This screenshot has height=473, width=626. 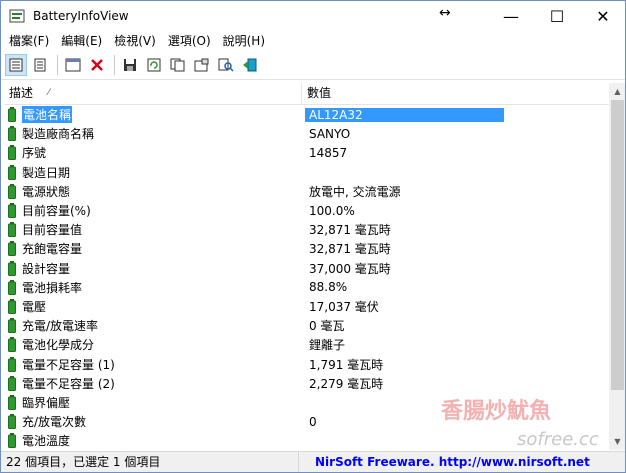 I want to click on list-item-description-cell: 臨界偏壓, so click(x=153, y=402).